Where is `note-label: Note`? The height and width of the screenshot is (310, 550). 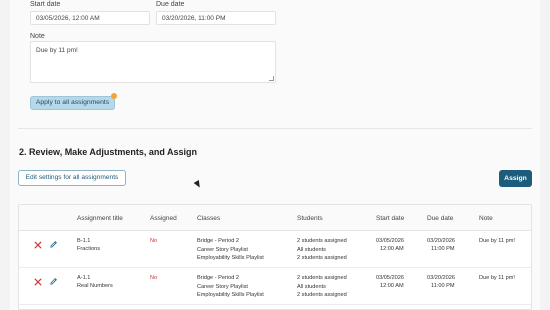
note-label: Note is located at coordinates (37, 36).